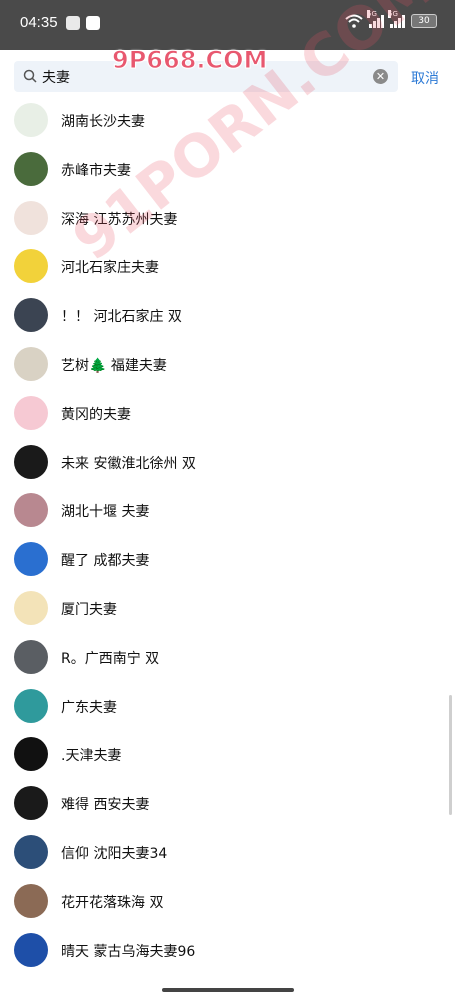 The width and height of the screenshot is (455, 1000). Describe the element at coordinates (114, 853) in the screenshot. I see `result-name: 信仰 沈阳夫妻34` at that location.